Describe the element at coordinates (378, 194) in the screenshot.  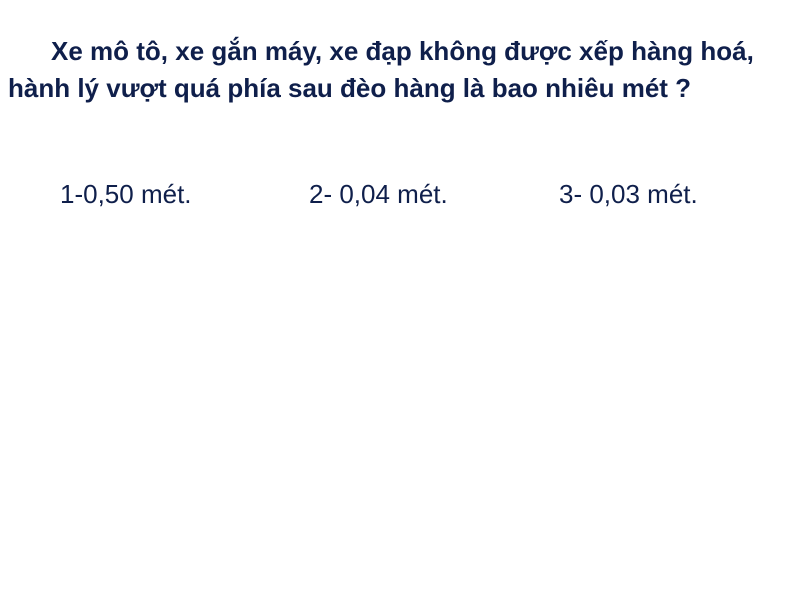
I see `answer-option-2: 2- 0,04 mét.` at that location.